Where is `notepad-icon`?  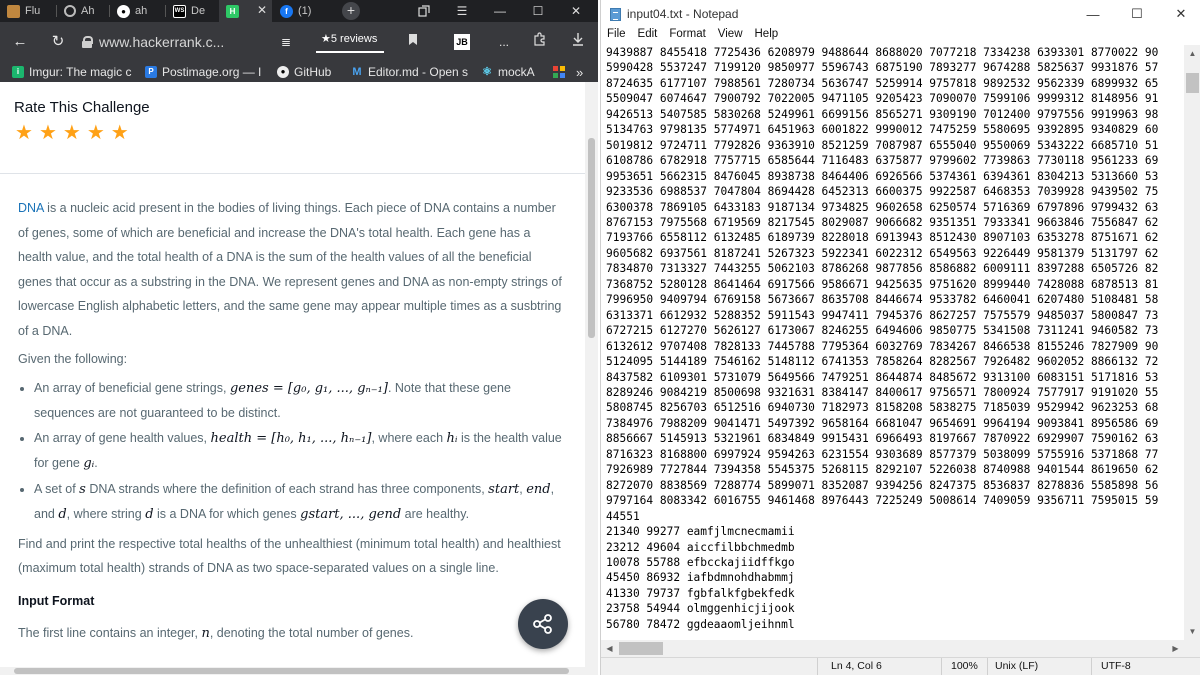 notepad-icon is located at coordinates (615, 14).